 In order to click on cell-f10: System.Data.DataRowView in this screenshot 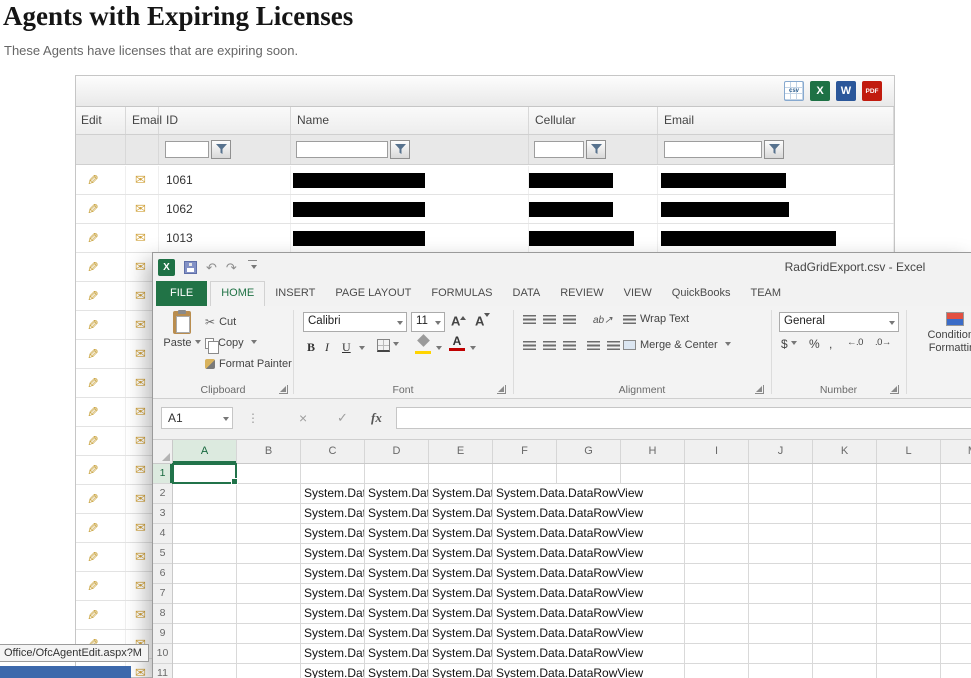, I will do `click(579, 653)`.